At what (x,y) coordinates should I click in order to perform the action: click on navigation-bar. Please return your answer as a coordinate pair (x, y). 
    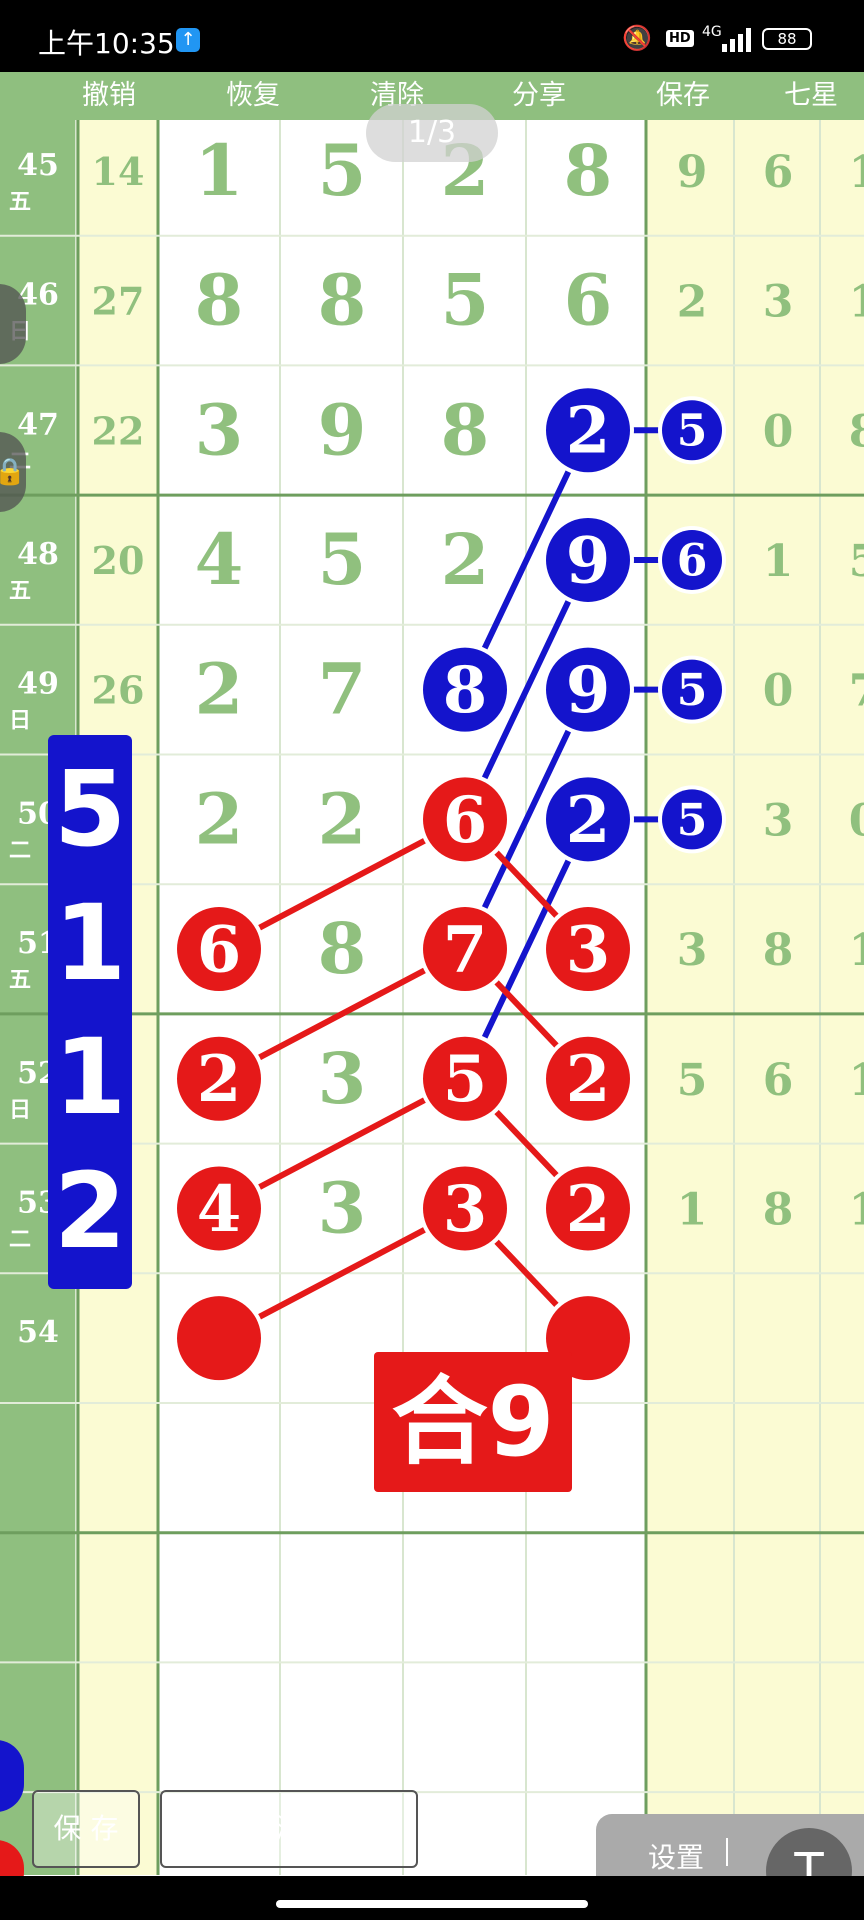
    Looking at the image, I should click on (432, 1898).